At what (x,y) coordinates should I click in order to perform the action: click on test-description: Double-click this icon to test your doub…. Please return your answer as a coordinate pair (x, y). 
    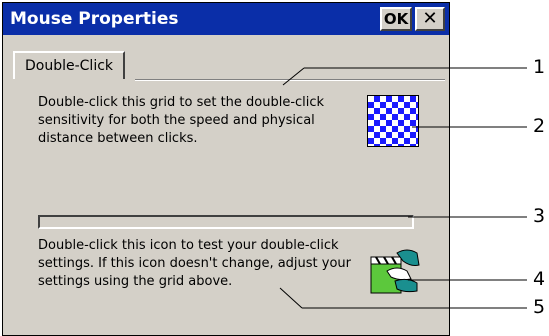
    Looking at the image, I should click on (195, 263).